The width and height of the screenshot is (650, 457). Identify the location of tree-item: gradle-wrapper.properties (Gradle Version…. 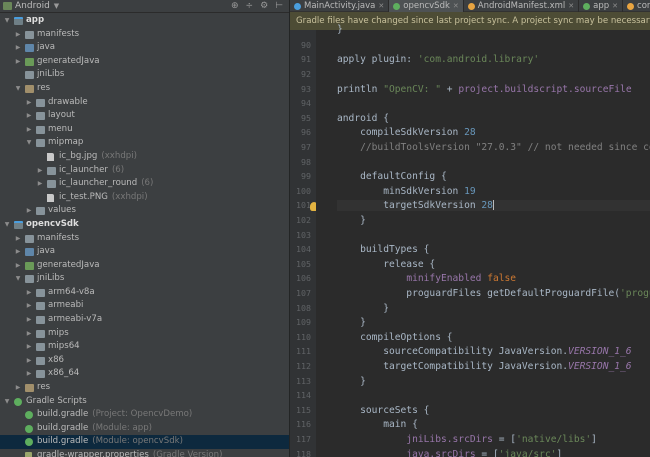
(144, 453).